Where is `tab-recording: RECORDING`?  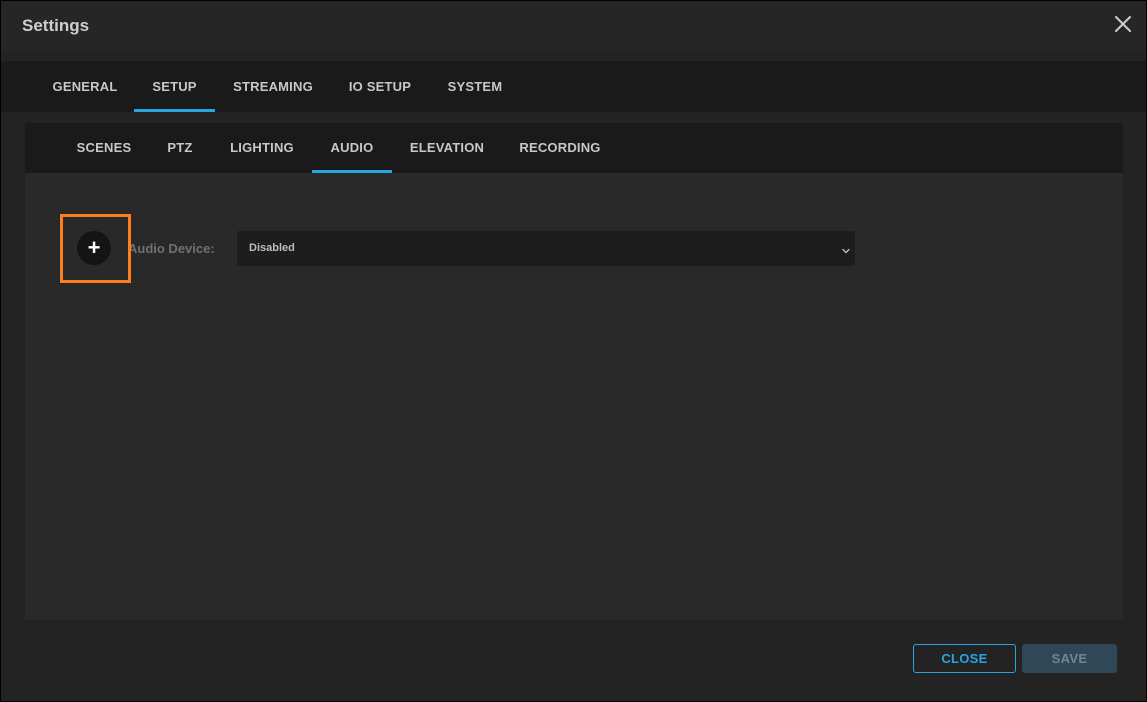 tab-recording: RECORDING is located at coordinates (560, 148).